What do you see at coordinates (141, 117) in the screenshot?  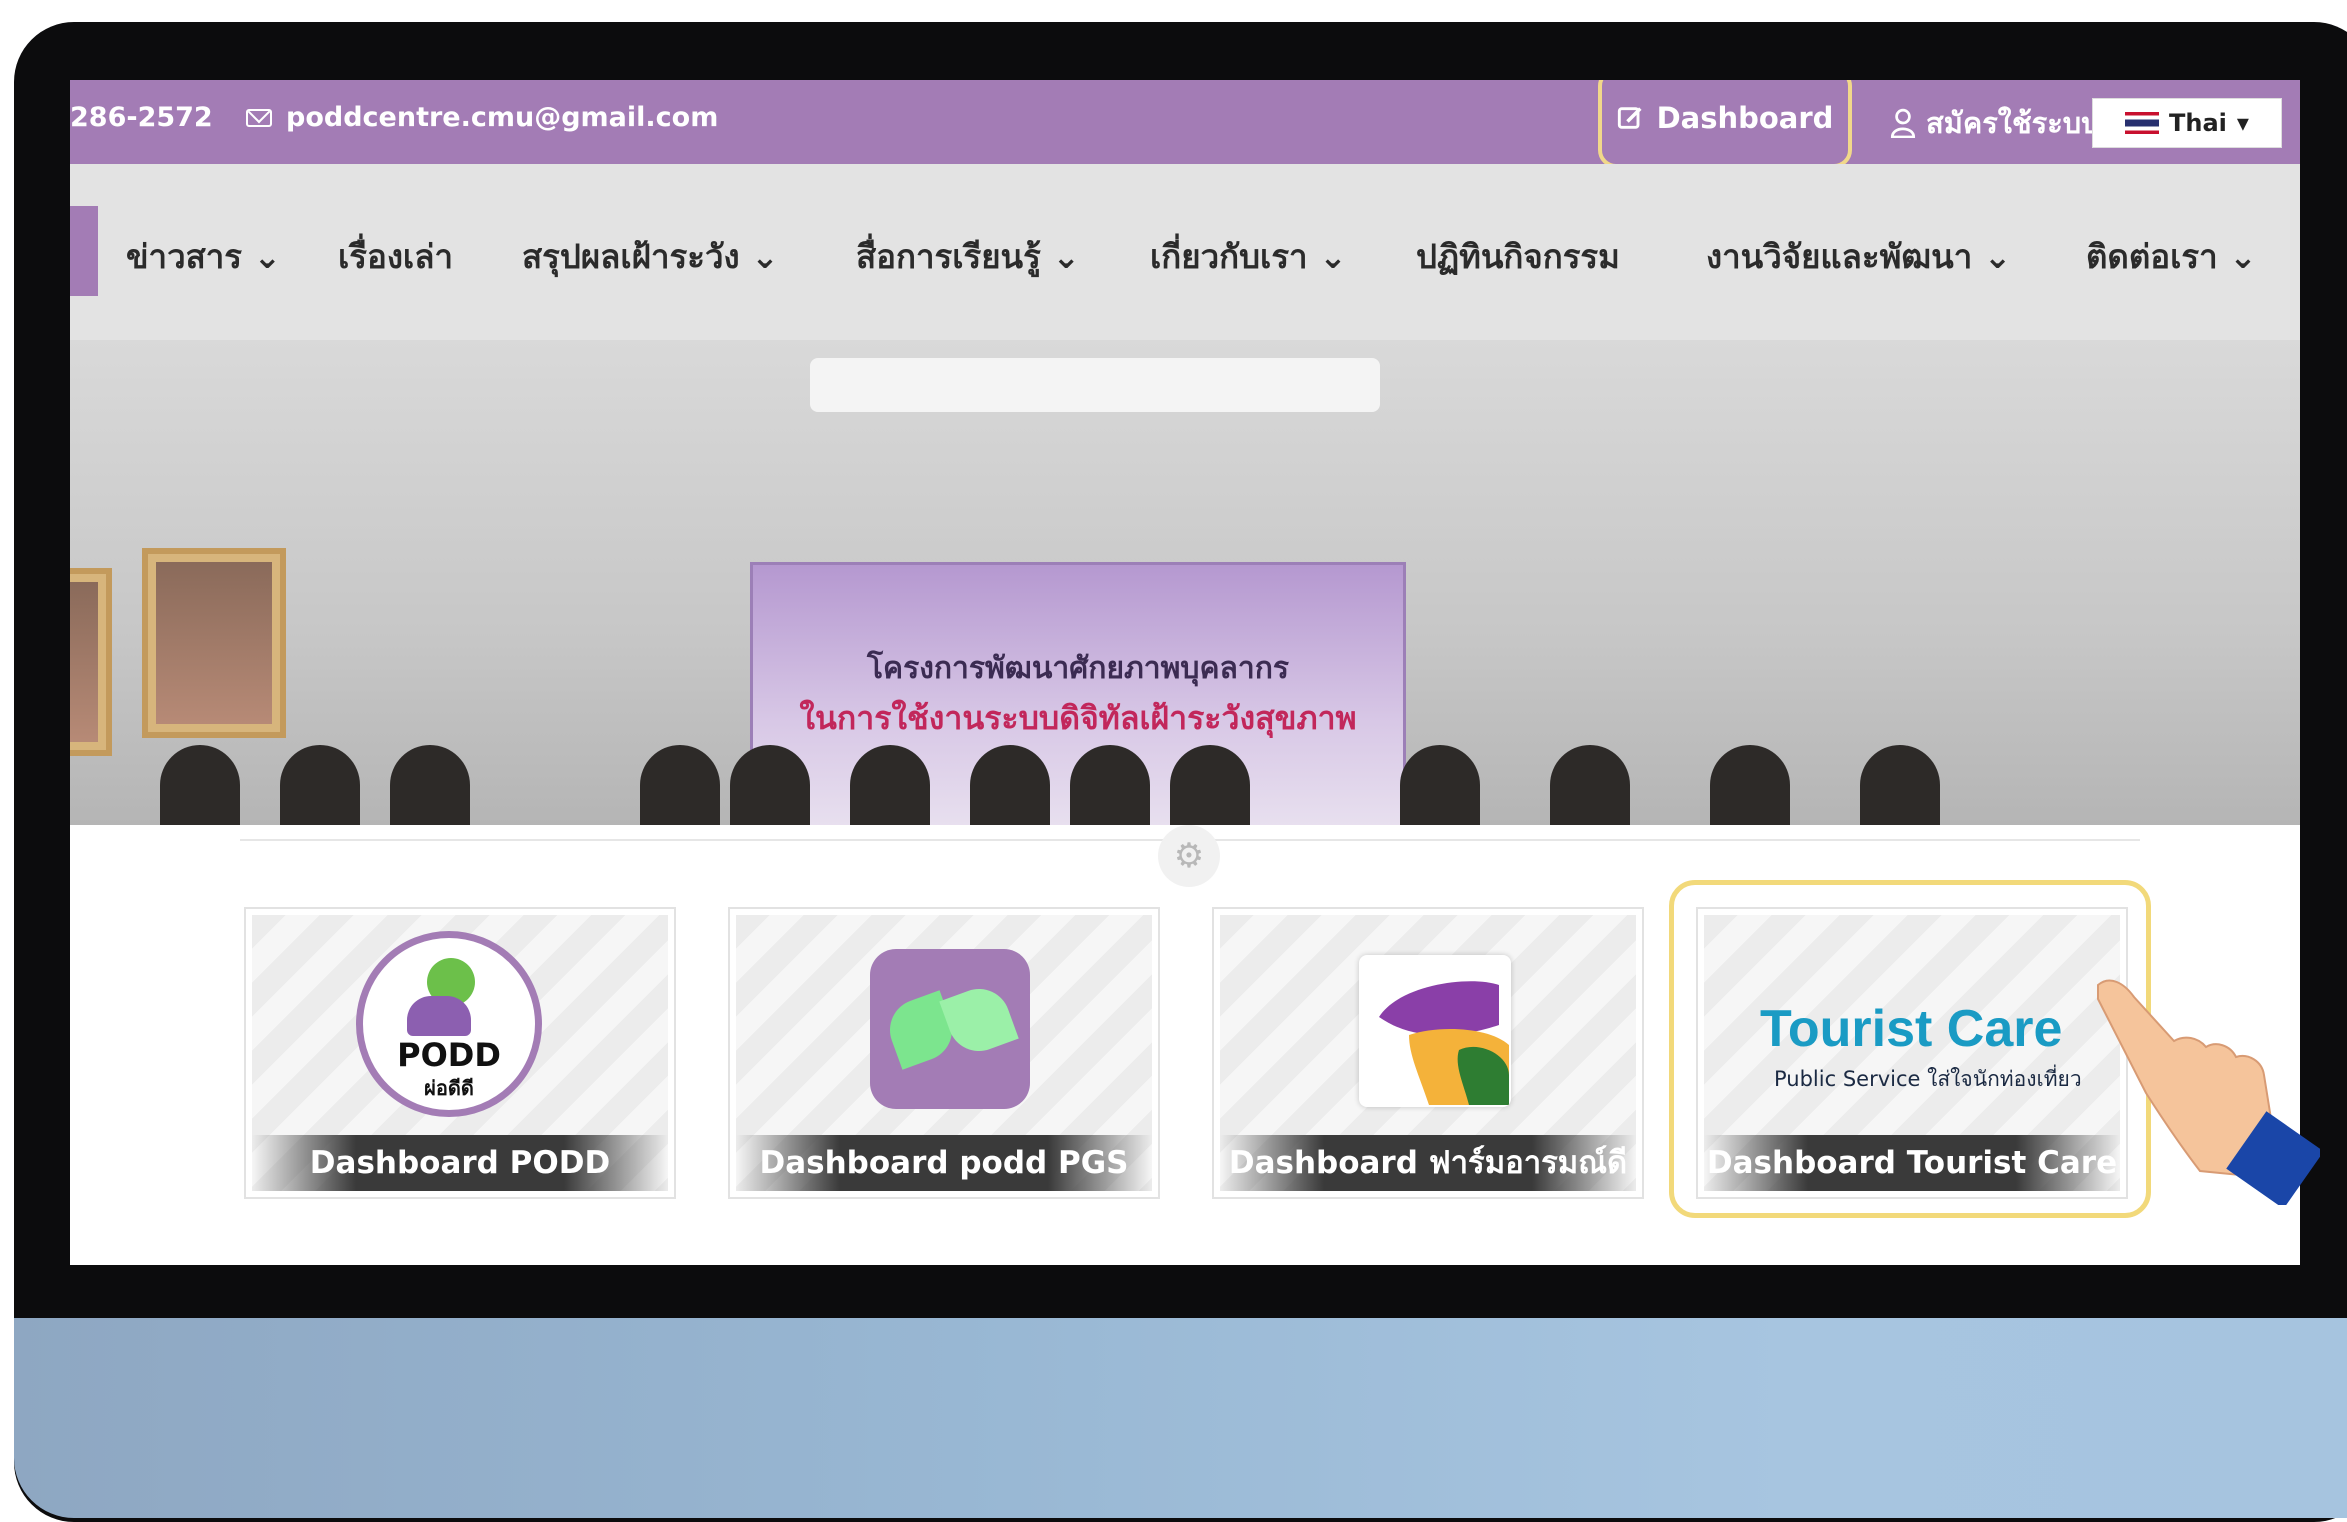 I see `phone-number: 286-2572` at bounding box center [141, 117].